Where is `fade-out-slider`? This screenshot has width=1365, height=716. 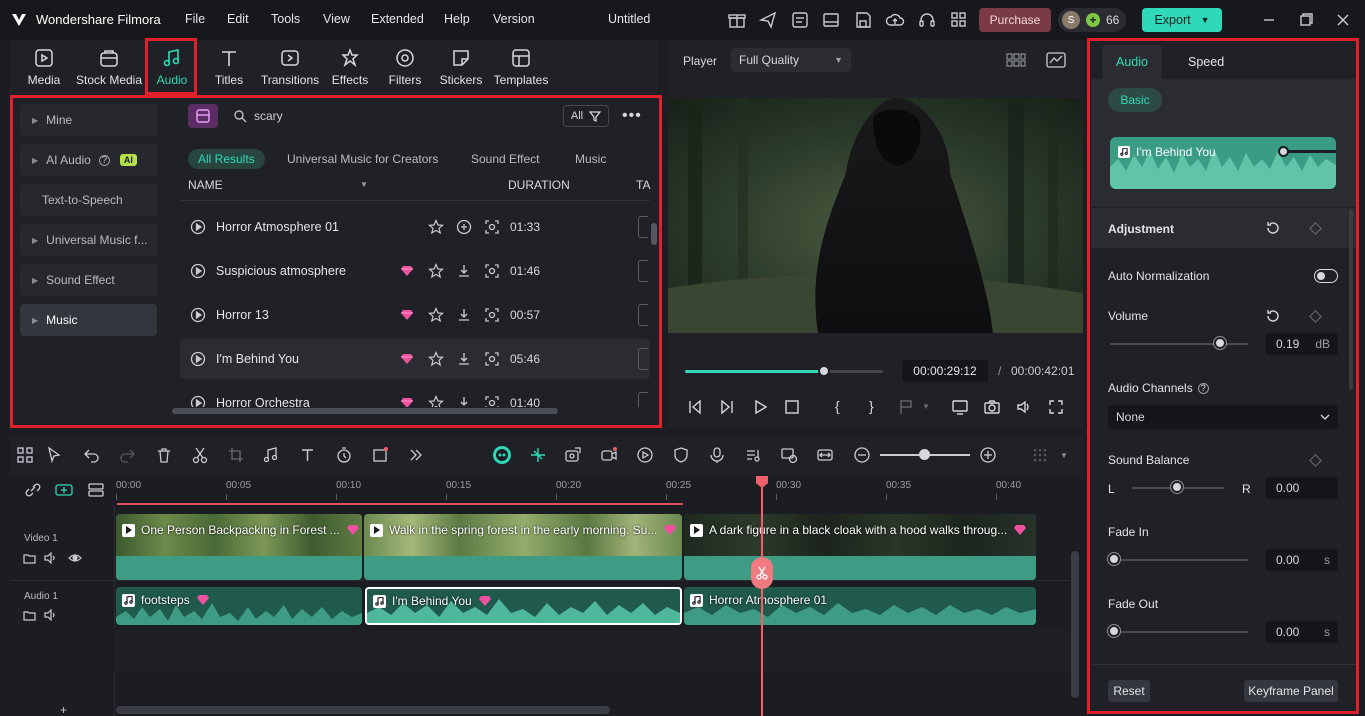
fade-out-slider is located at coordinates (1179, 632).